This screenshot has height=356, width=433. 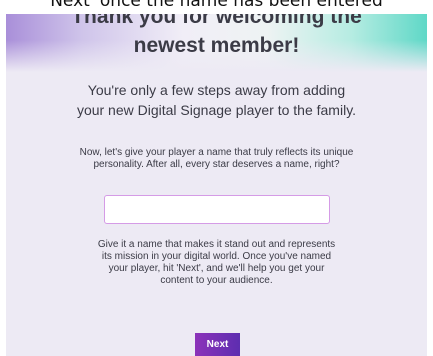 I want to click on next-button: Next, so click(x=217, y=344).